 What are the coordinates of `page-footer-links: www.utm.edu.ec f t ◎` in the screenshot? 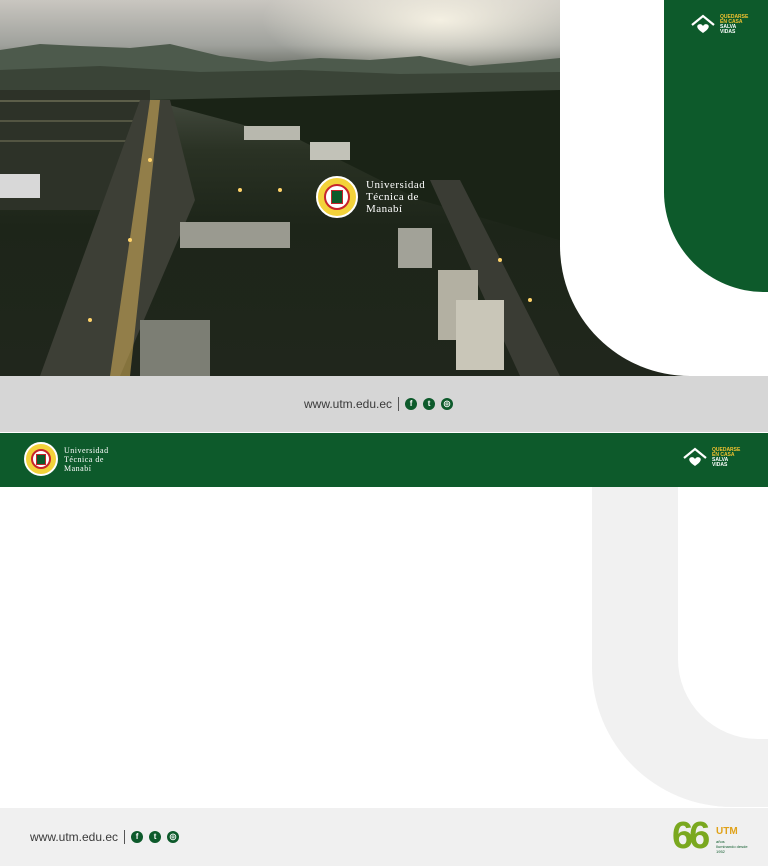 It's located at (105, 837).